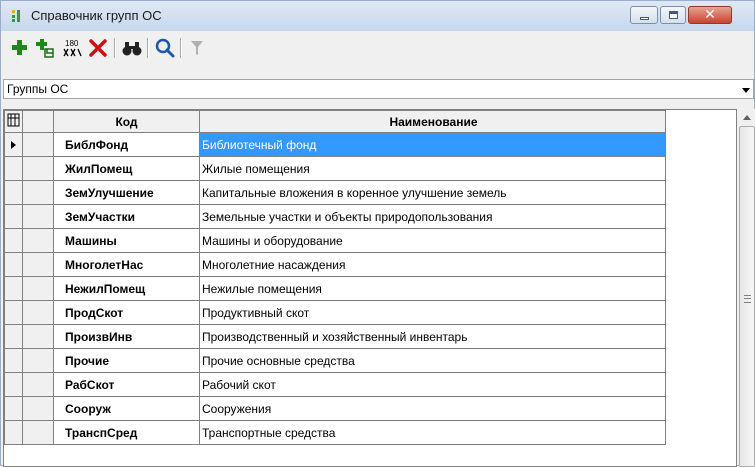 The image size is (755, 467). What do you see at coordinates (126, 240) in the screenshot?
I see `code-cell: Машины` at bounding box center [126, 240].